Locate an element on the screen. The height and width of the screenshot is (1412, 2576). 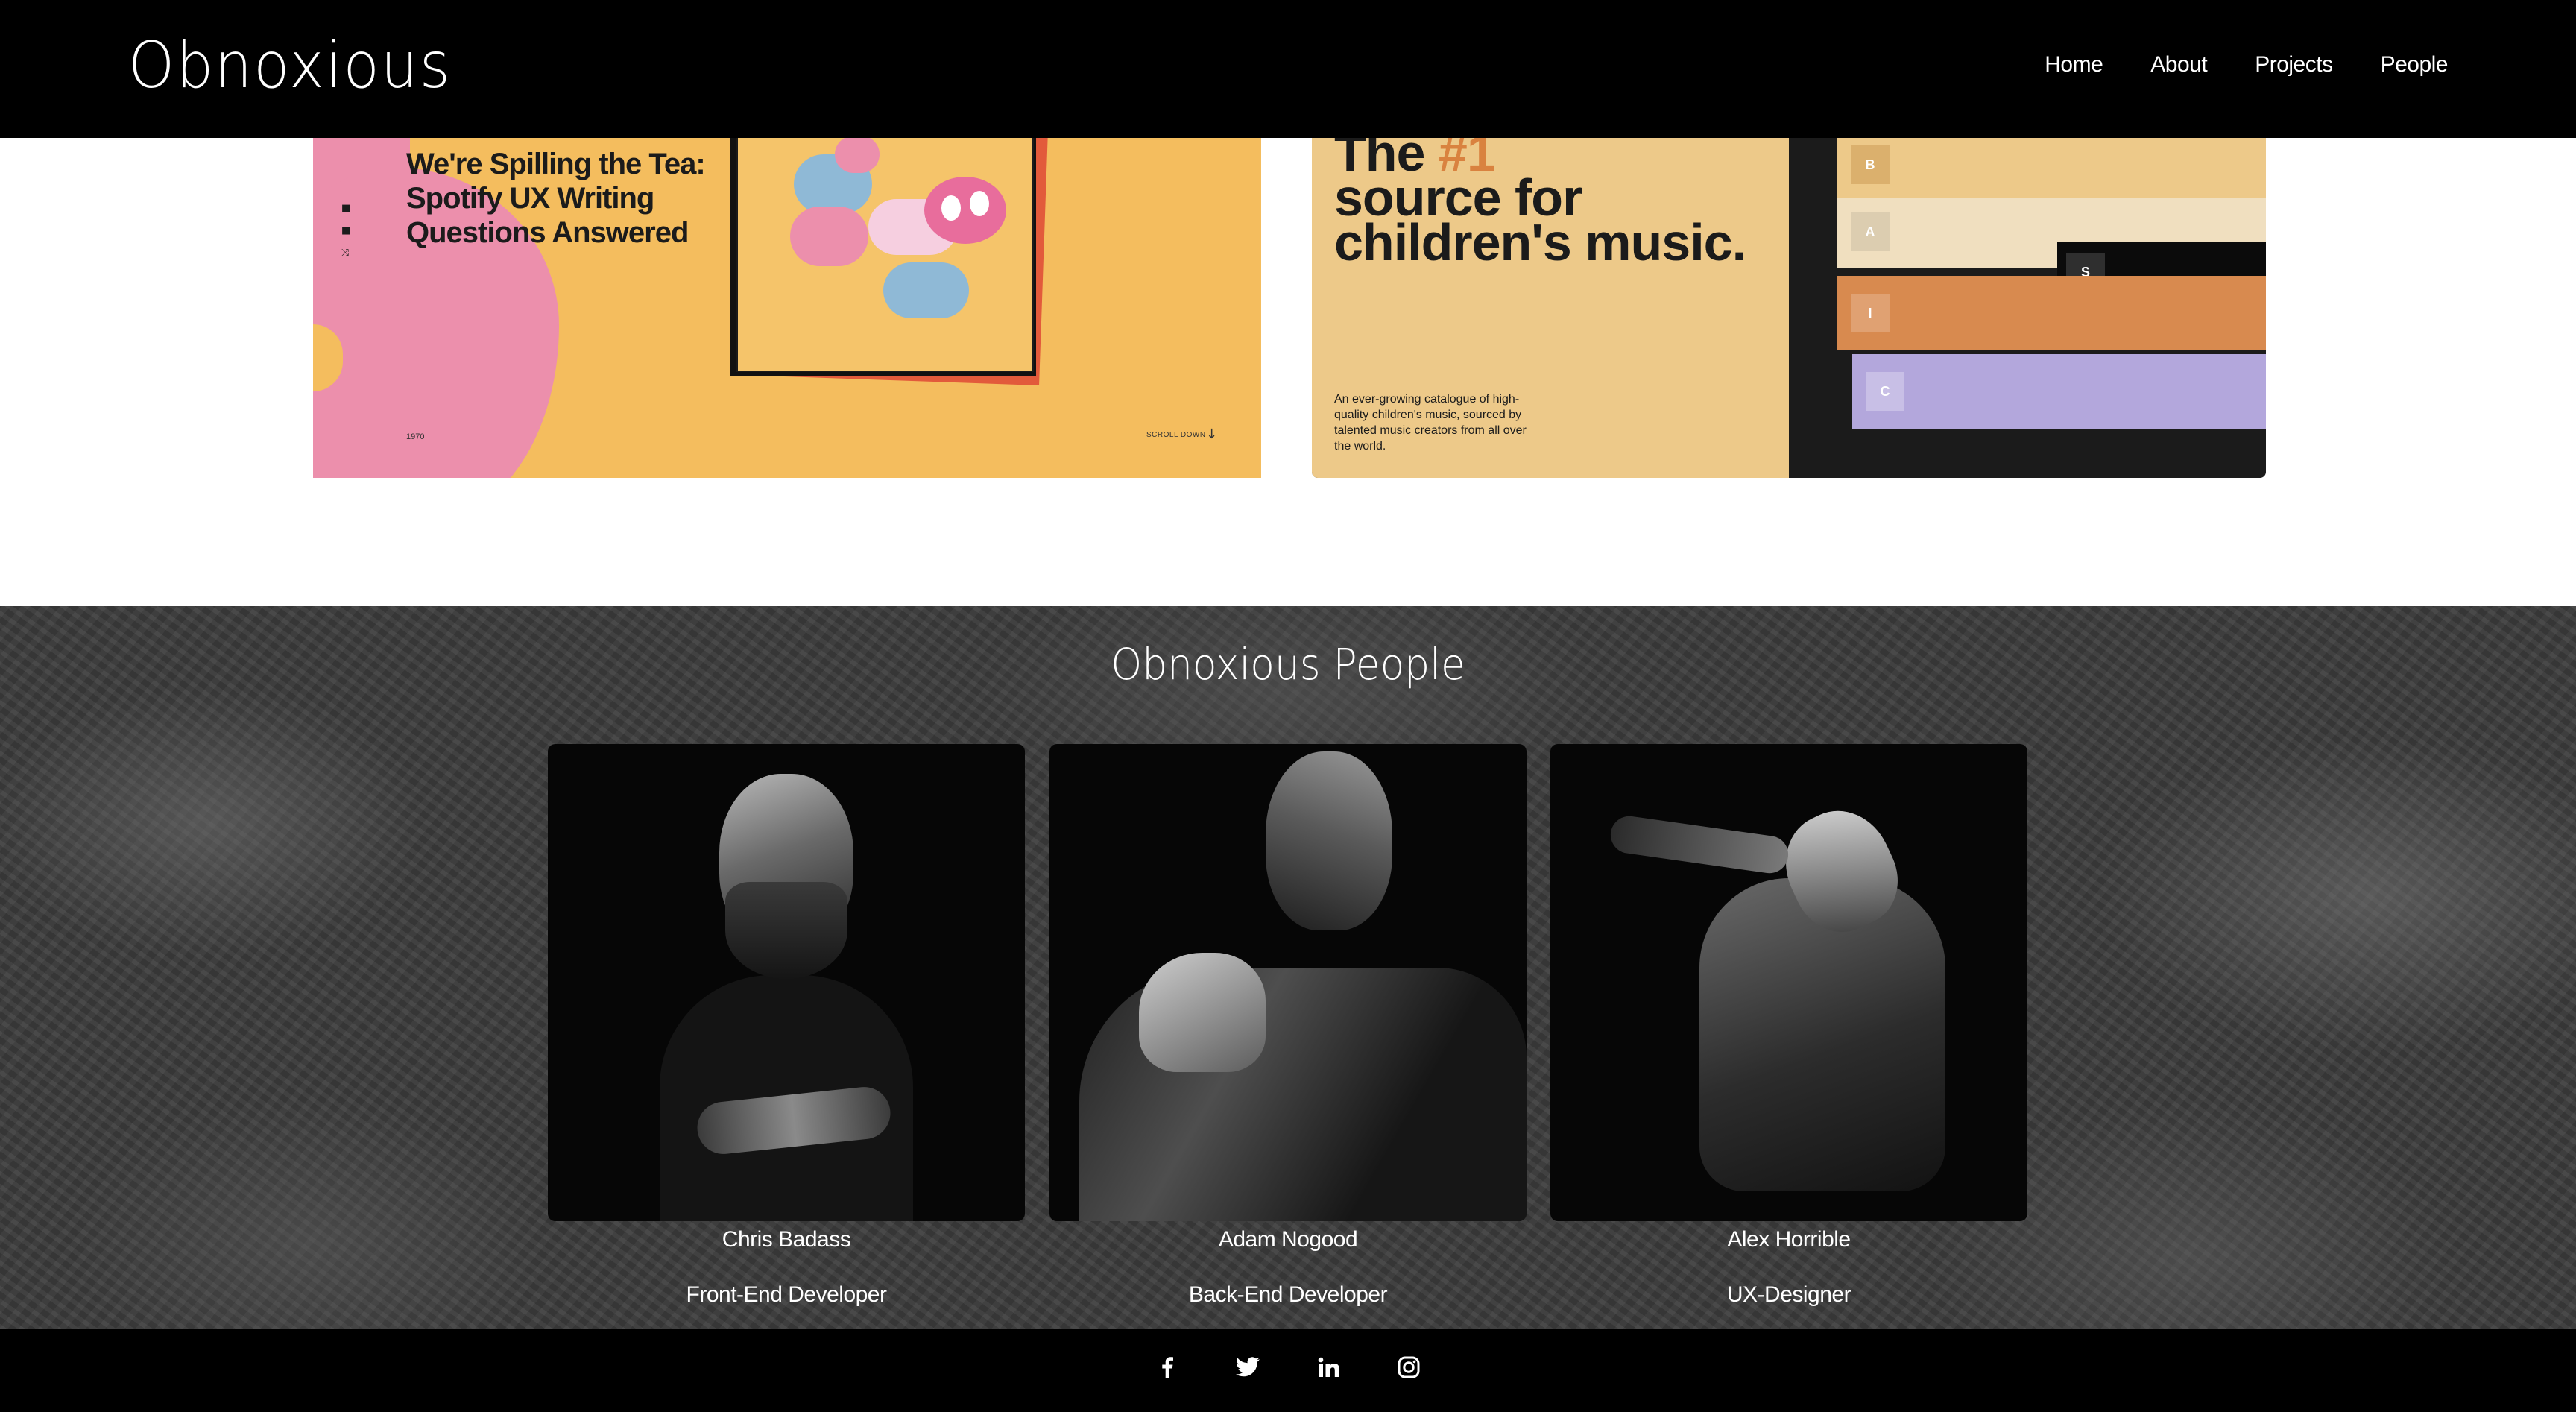
bar-i: I is located at coordinates (2051, 313).